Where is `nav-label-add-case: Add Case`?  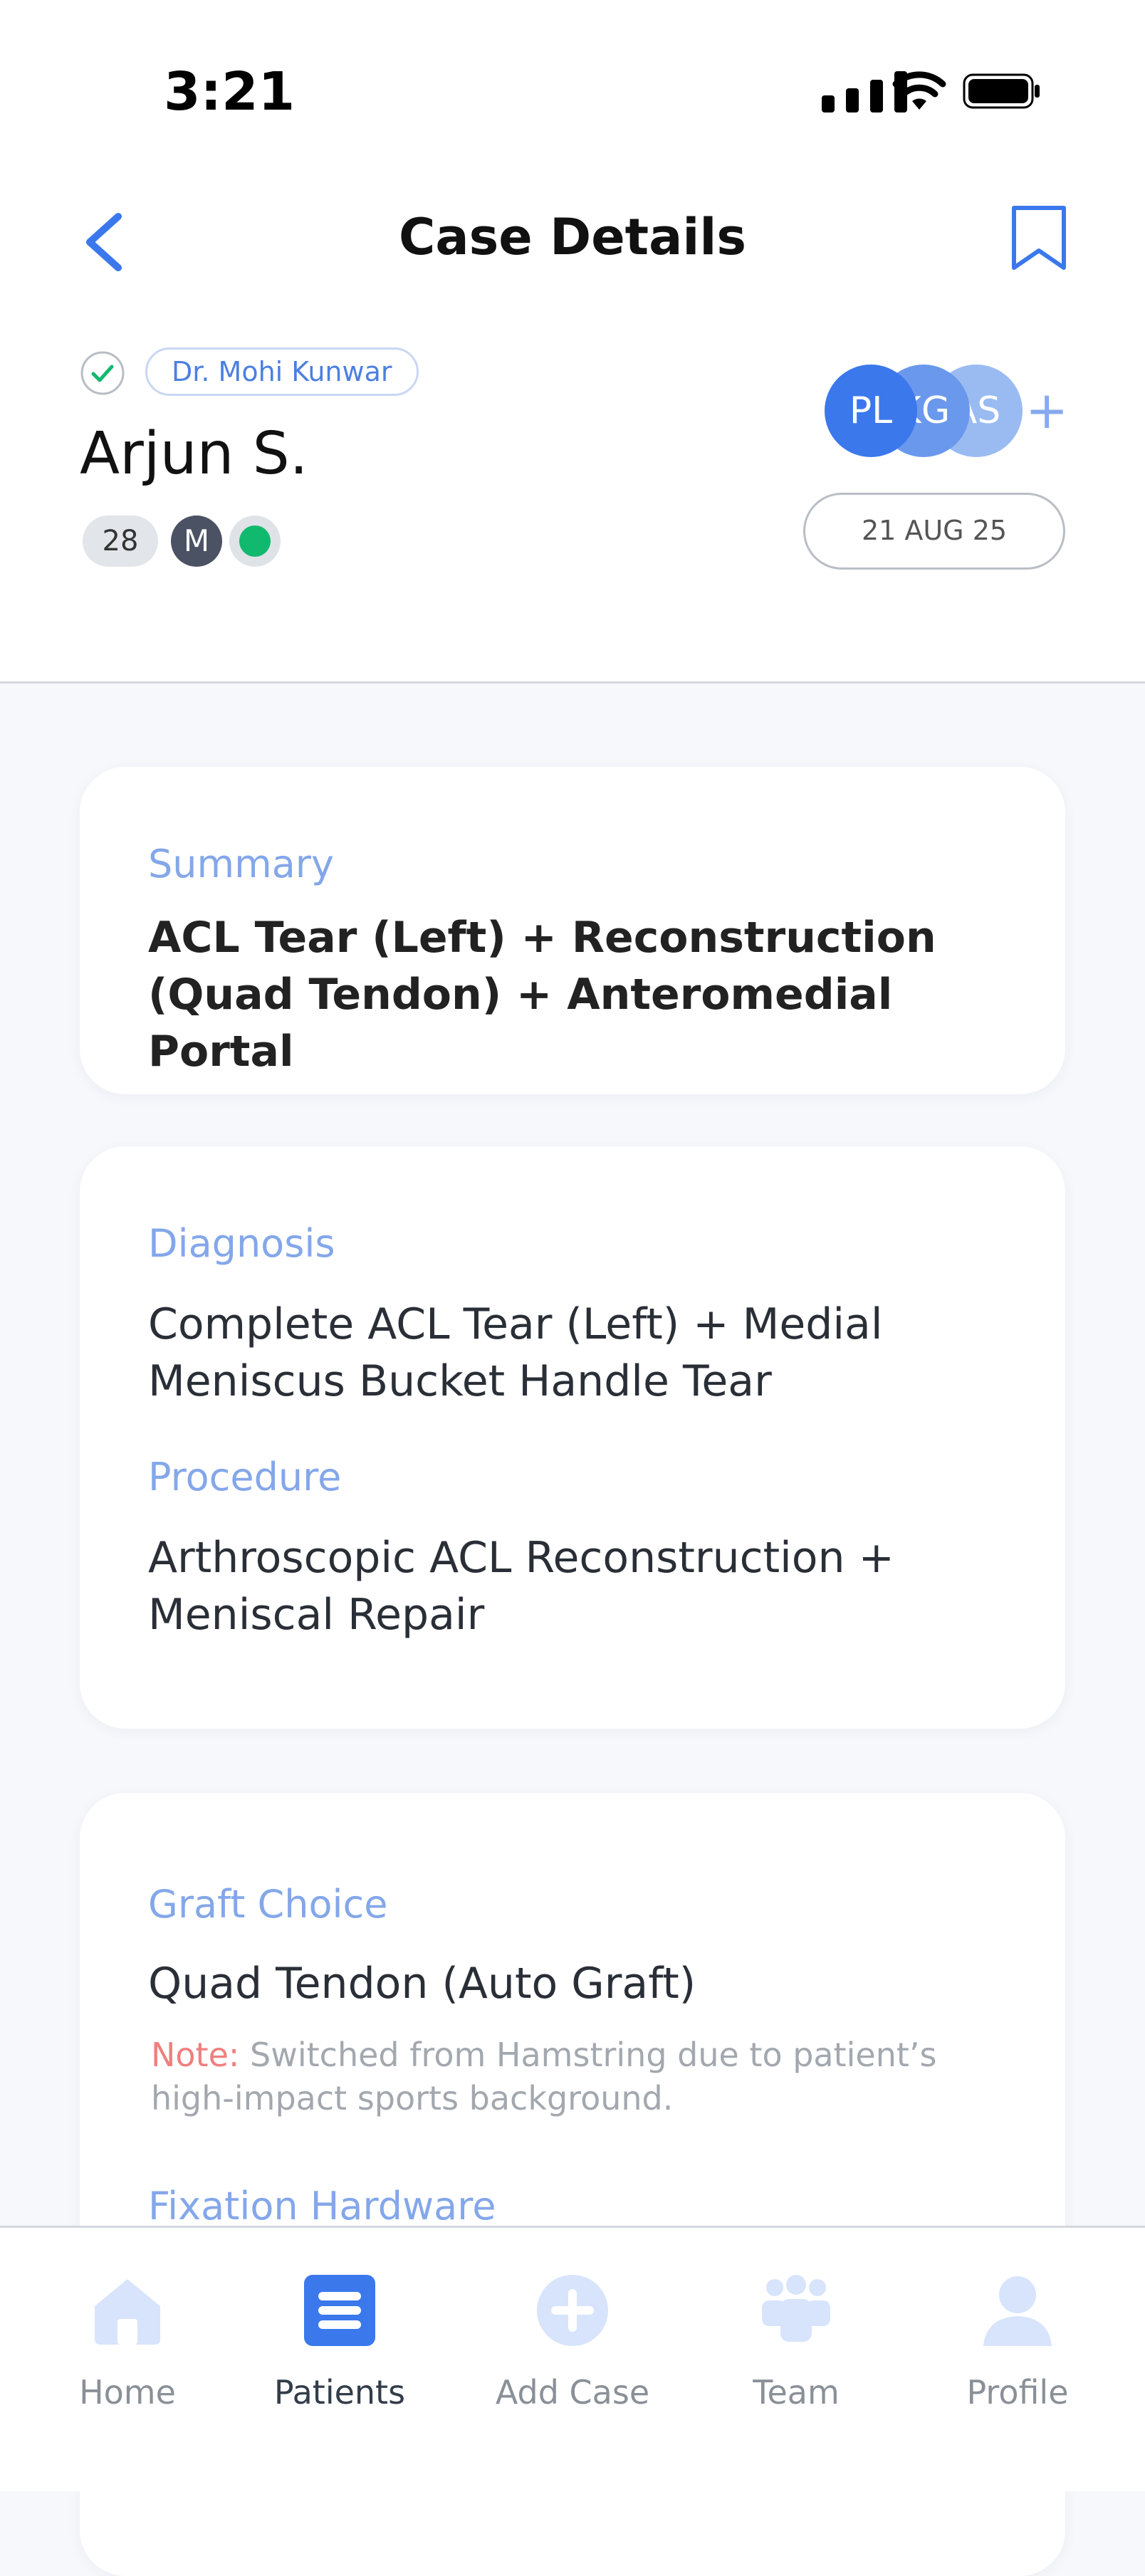
nav-label-add-case: Add Case is located at coordinates (572, 2392).